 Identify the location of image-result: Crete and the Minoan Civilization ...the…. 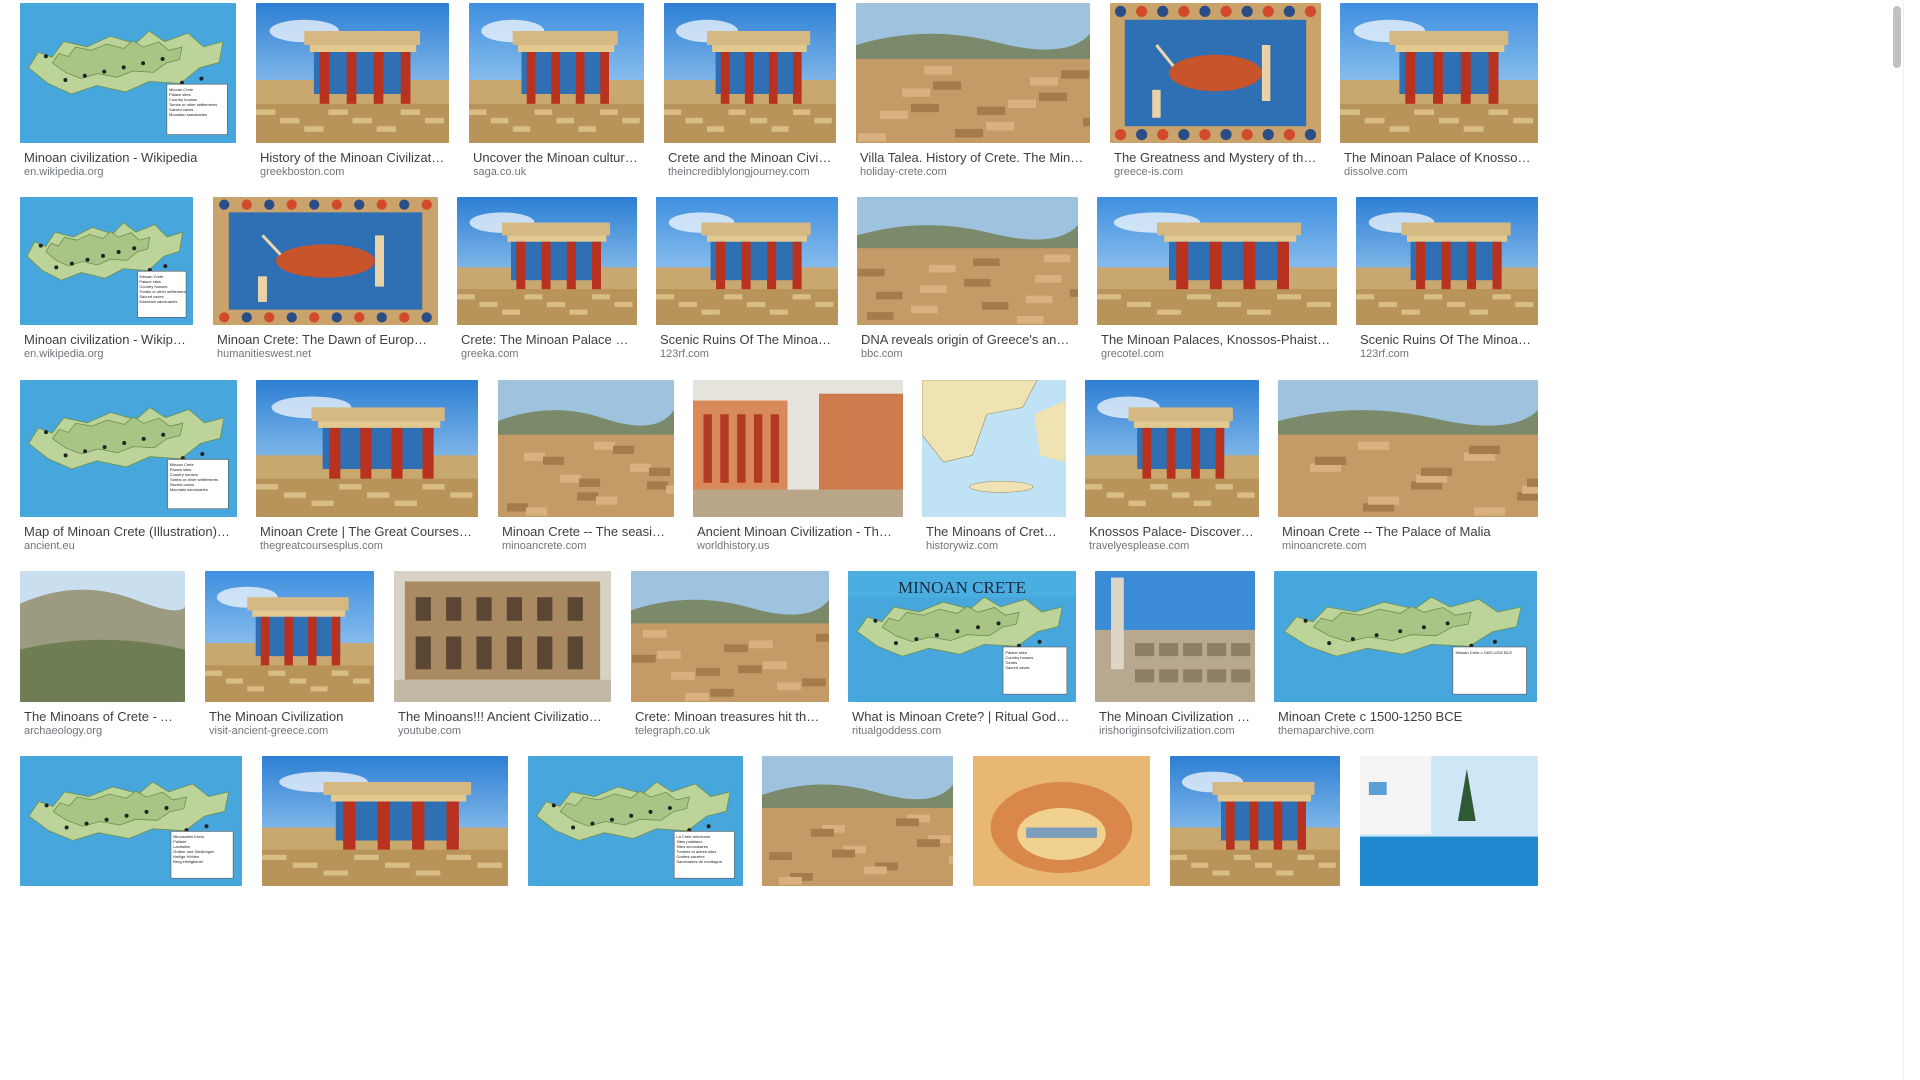
(750, 93).